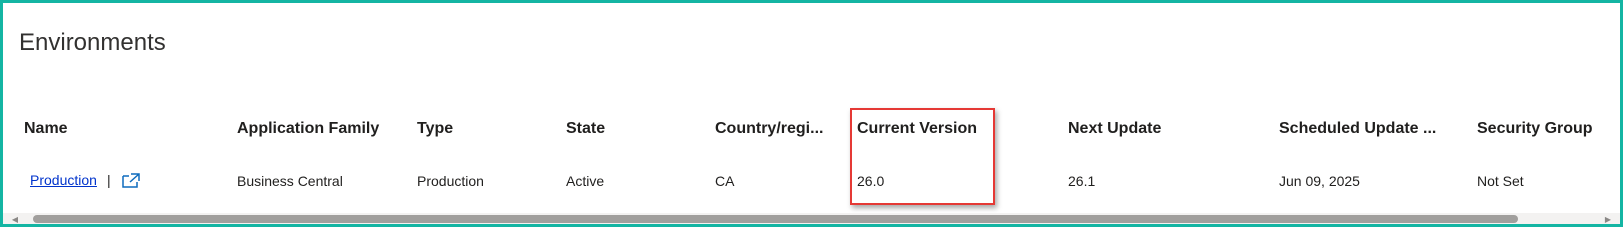 The image size is (1623, 240). I want to click on security-group-cell: Not Set, so click(1500, 181).